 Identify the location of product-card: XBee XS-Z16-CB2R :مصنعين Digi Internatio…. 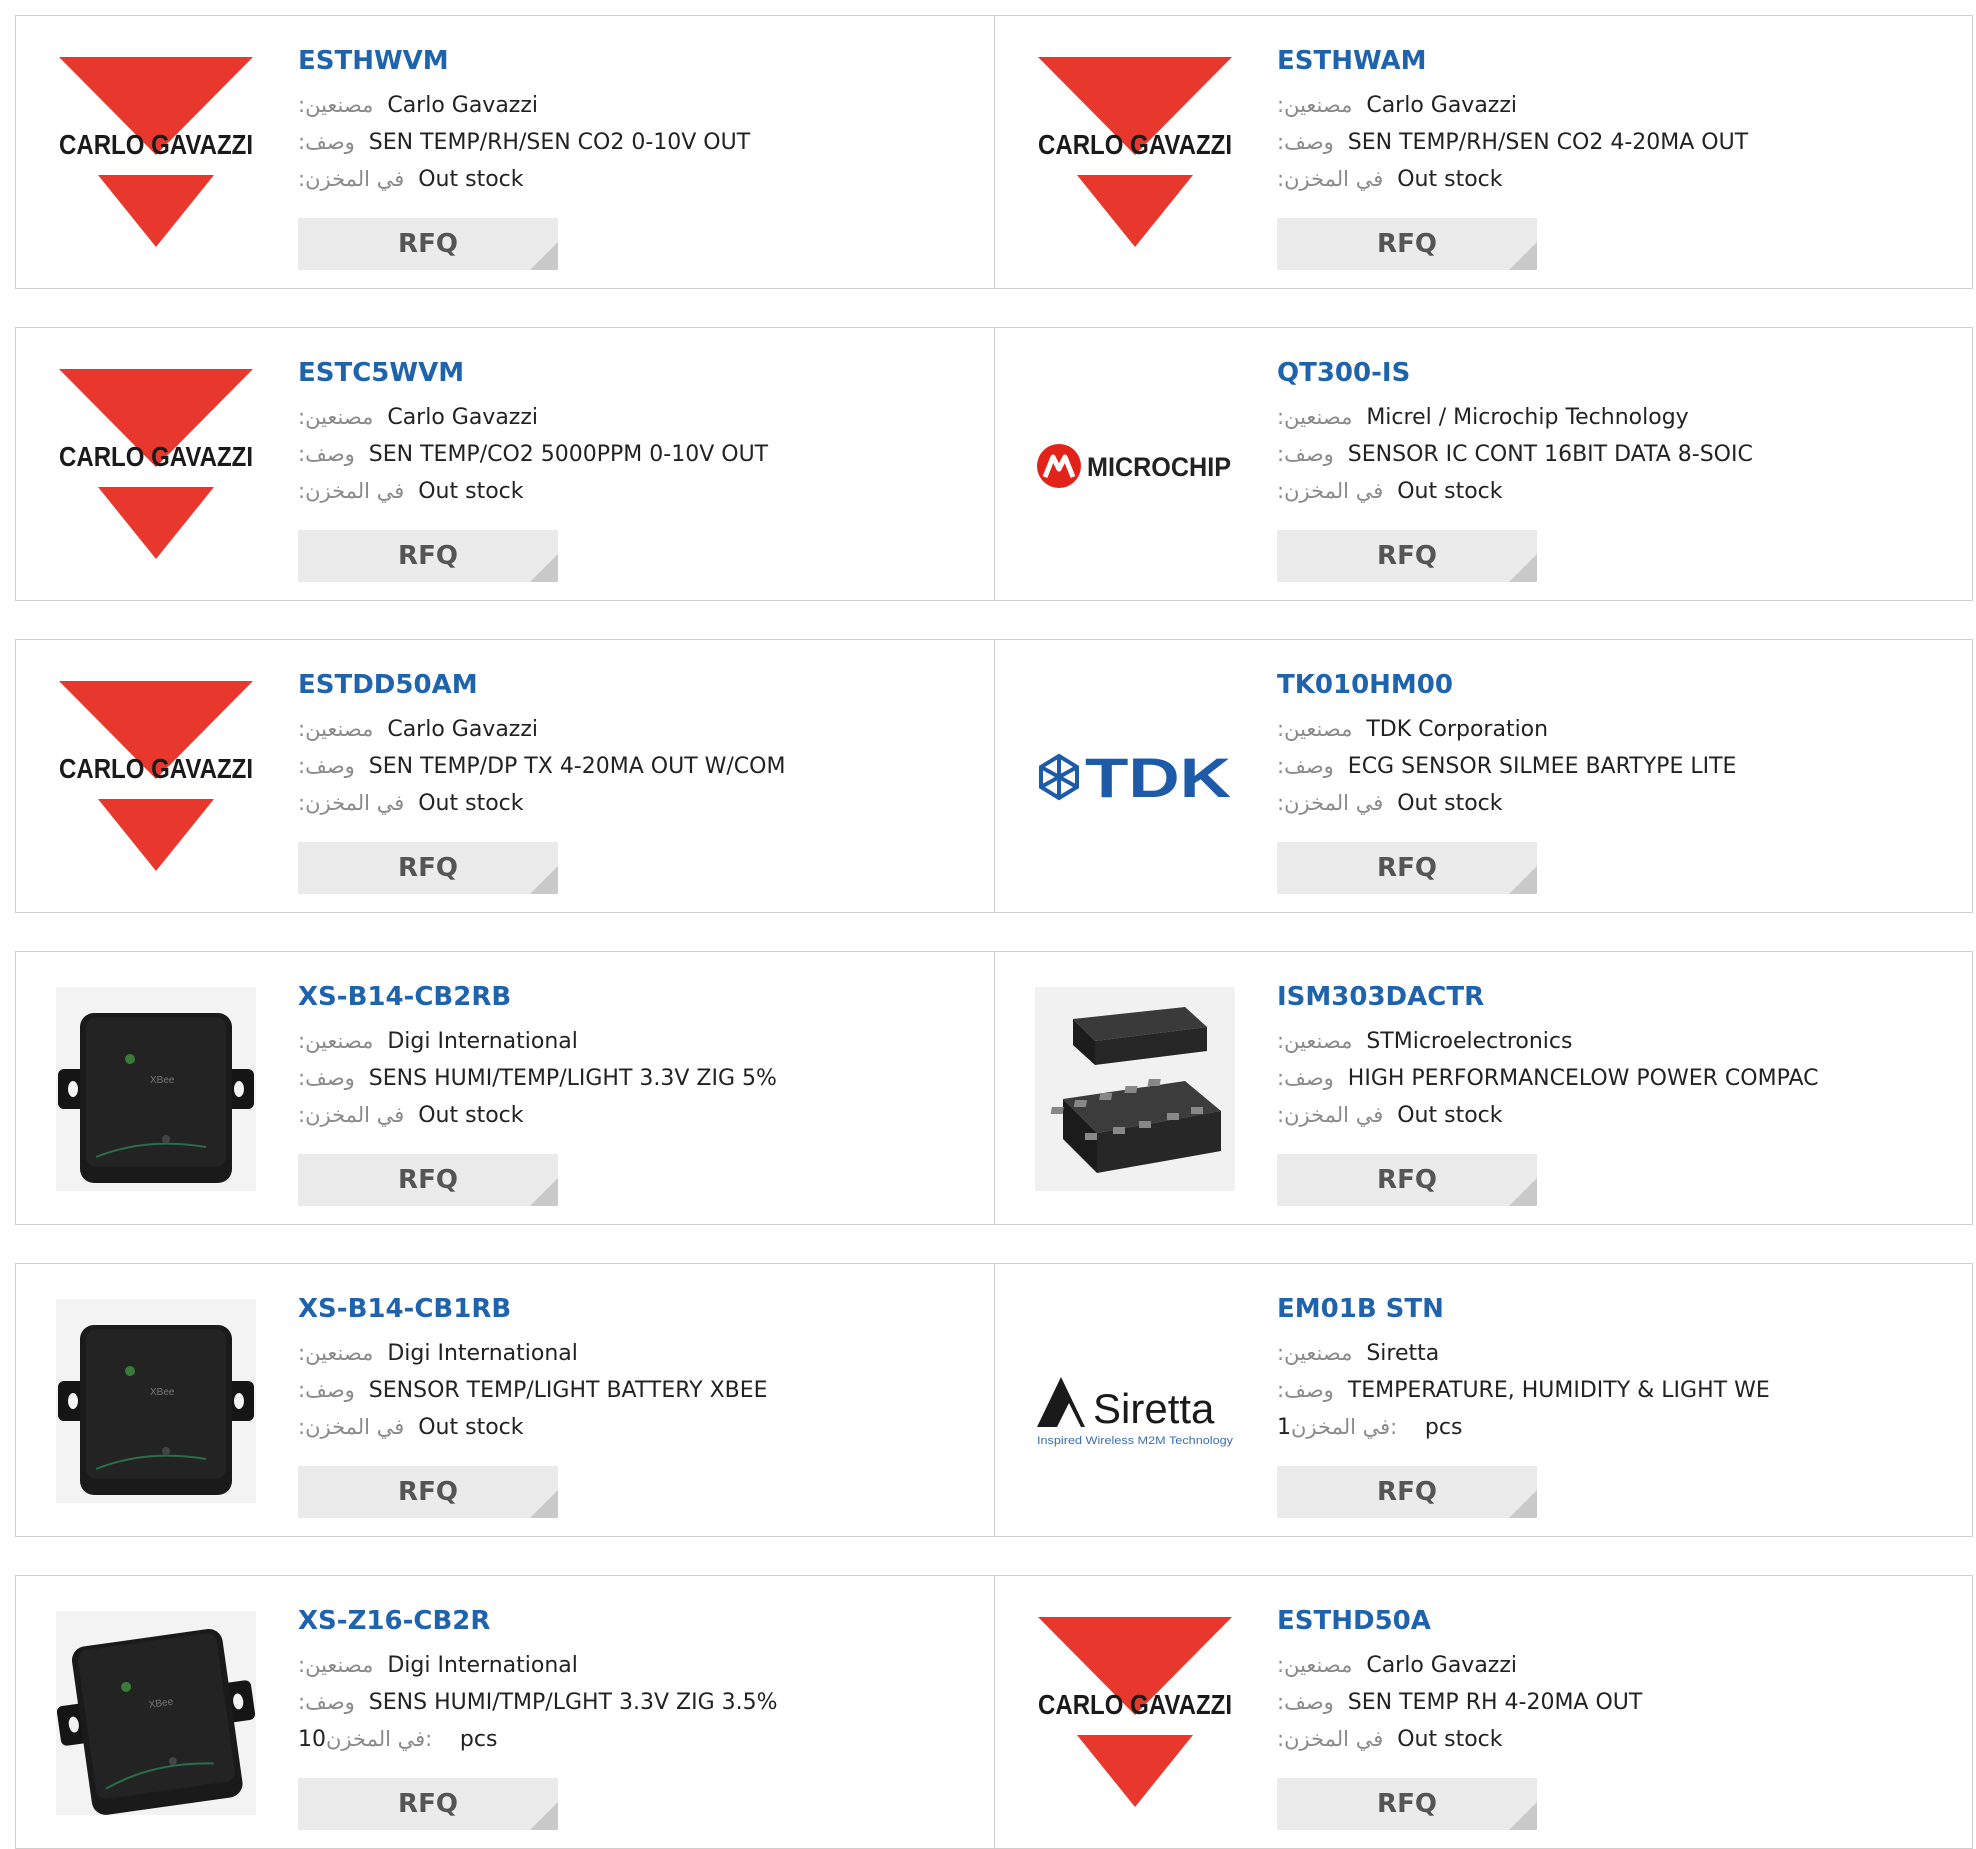
(505, 1712).